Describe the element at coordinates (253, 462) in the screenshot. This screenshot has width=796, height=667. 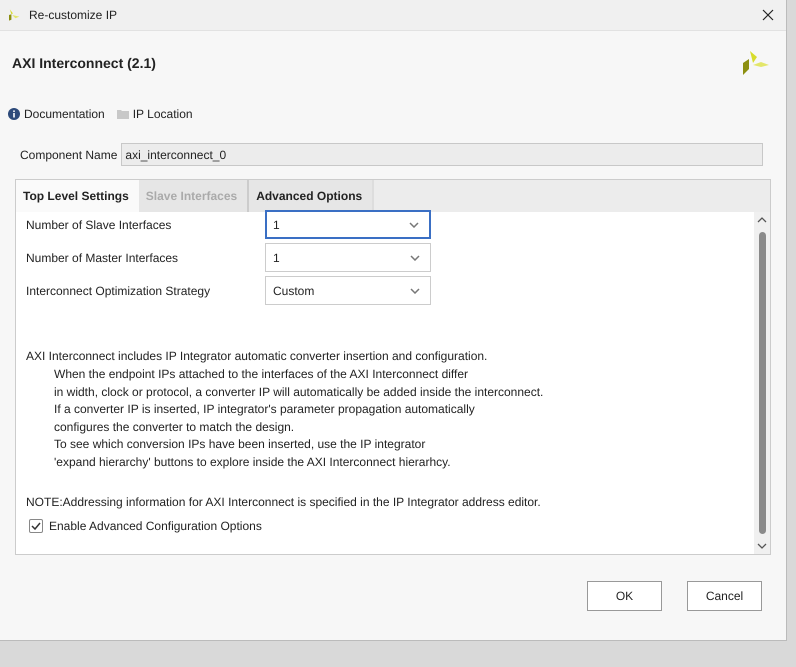
I see `description-text: 'expand hierarchy' buttons to explore inside the AXI Interconnect hierarhcy.` at that location.